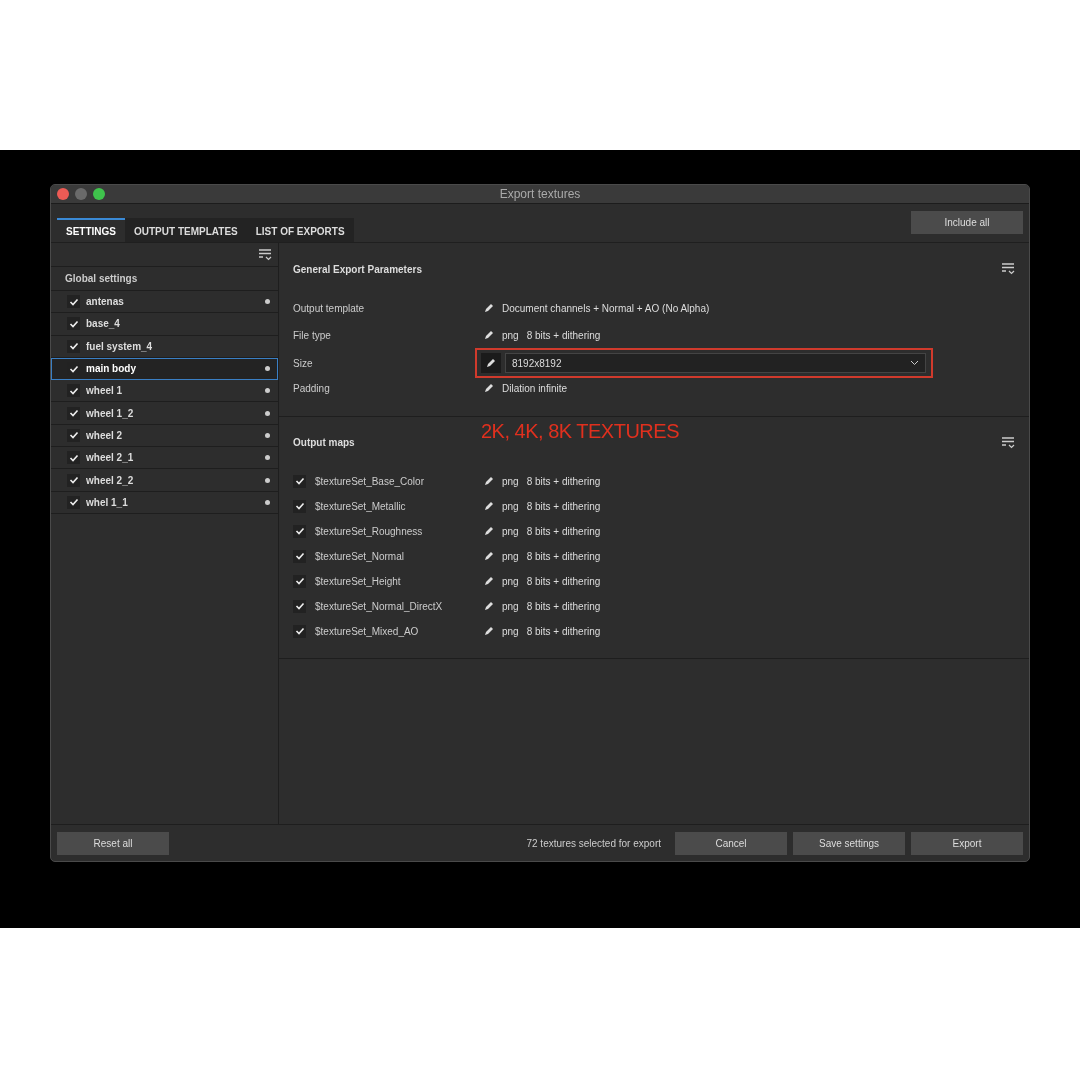 This screenshot has height=1080, width=1080. What do you see at coordinates (110, 458) in the screenshot?
I see `texture-set-name: wheel 2_1` at bounding box center [110, 458].